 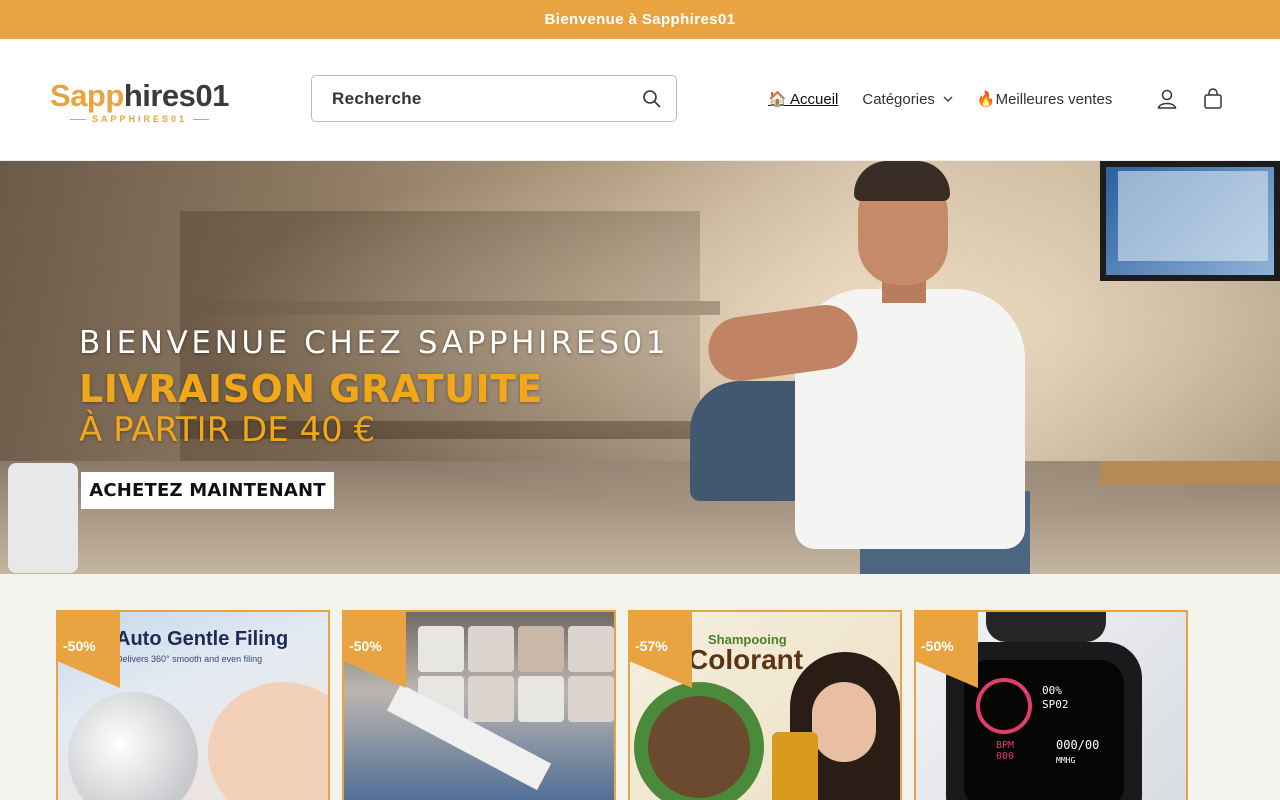 What do you see at coordinates (765, 705) in the screenshot?
I see `product-card: Shampooing Colorant -57%` at bounding box center [765, 705].